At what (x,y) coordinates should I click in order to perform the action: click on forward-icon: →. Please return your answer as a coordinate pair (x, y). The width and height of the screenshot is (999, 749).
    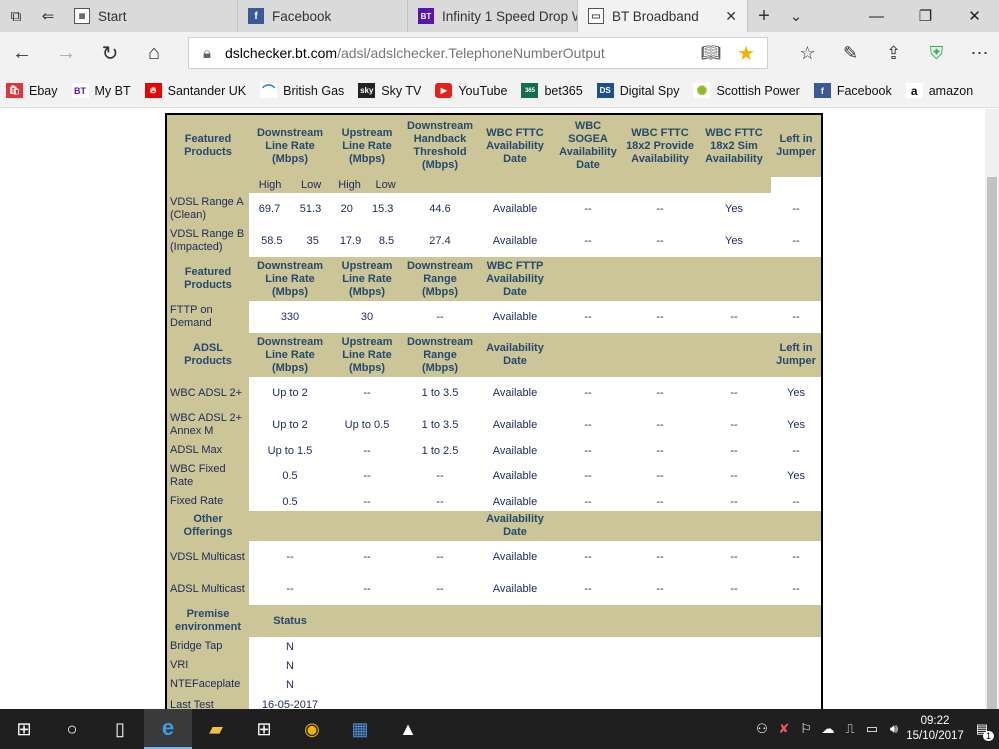
    Looking at the image, I should click on (66, 53).